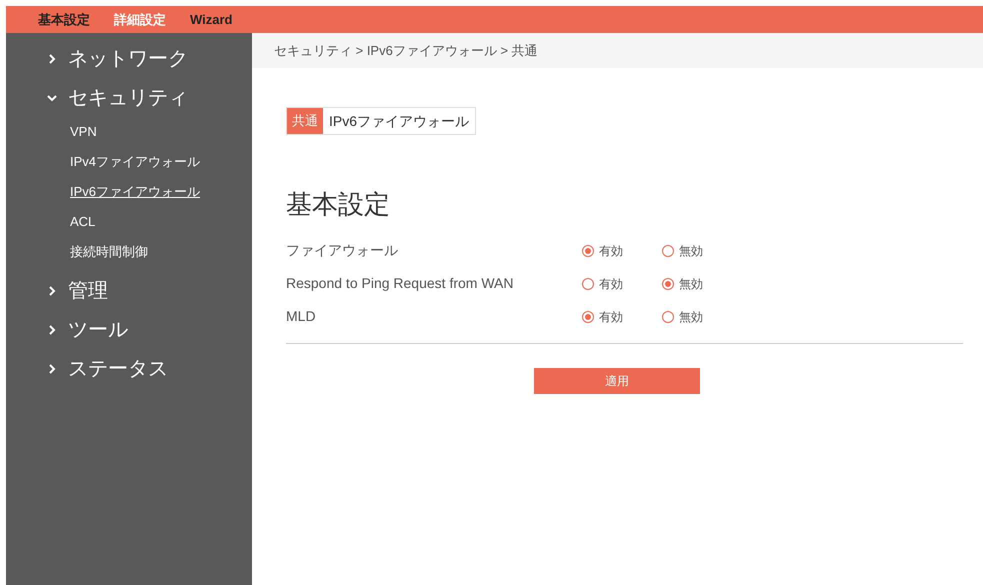 The height and width of the screenshot is (585, 983). Describe the element at coordinates (124, 132) in the screenshot. I see `sidebar-subitem: VPN` at that location.